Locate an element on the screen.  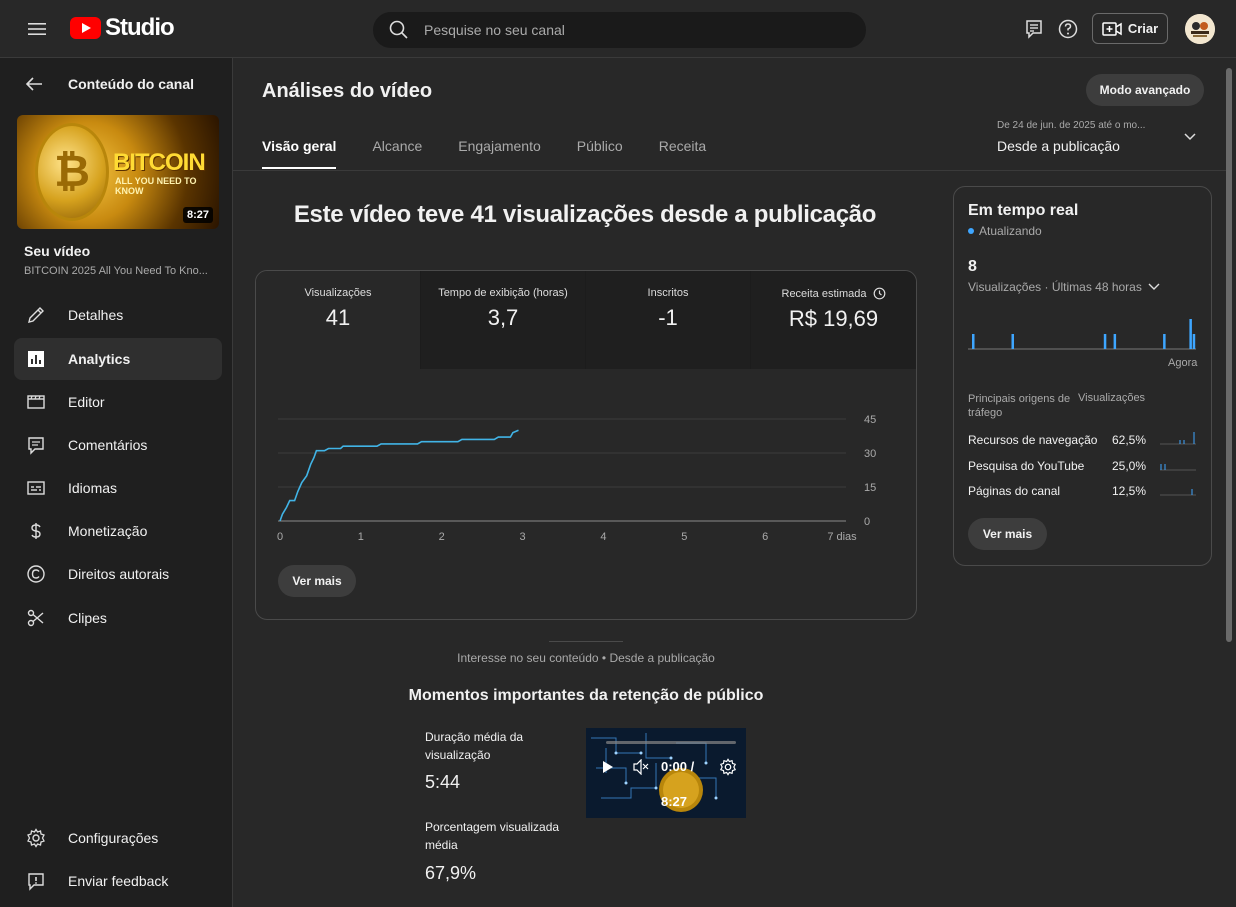
sidebar-item-label: Detalhes is located at coordinates (96, 315).